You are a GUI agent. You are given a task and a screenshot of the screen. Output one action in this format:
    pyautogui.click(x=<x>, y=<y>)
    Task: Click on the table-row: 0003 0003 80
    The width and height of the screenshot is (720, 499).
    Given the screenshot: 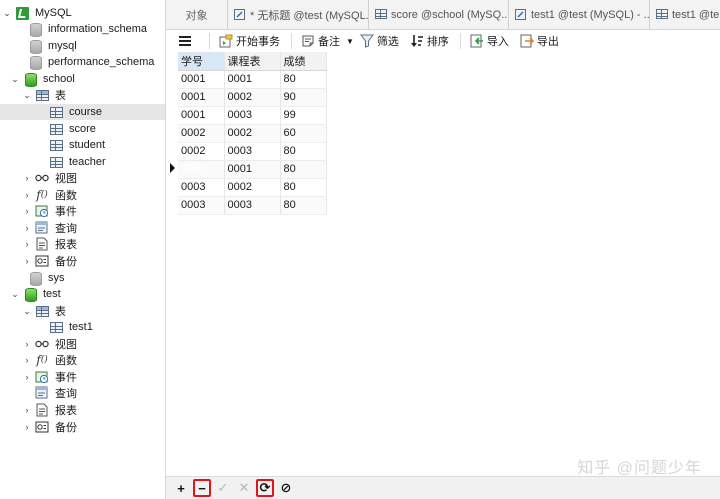 What is the action you would take?
    pyautogui.click(x=252, y=205)
    